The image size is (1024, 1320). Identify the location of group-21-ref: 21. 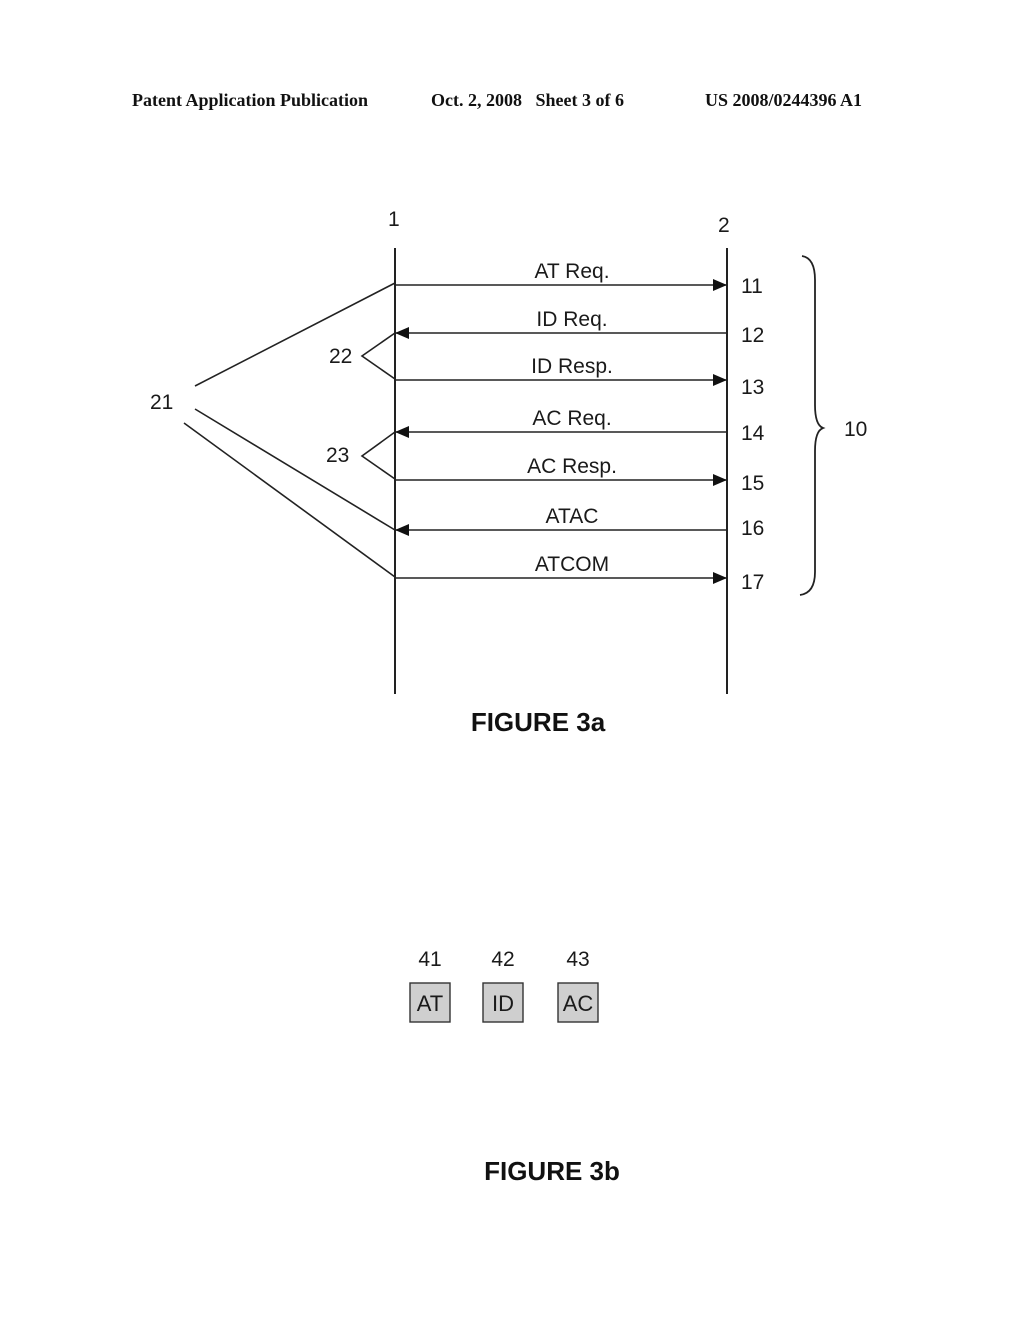
(161, 402).